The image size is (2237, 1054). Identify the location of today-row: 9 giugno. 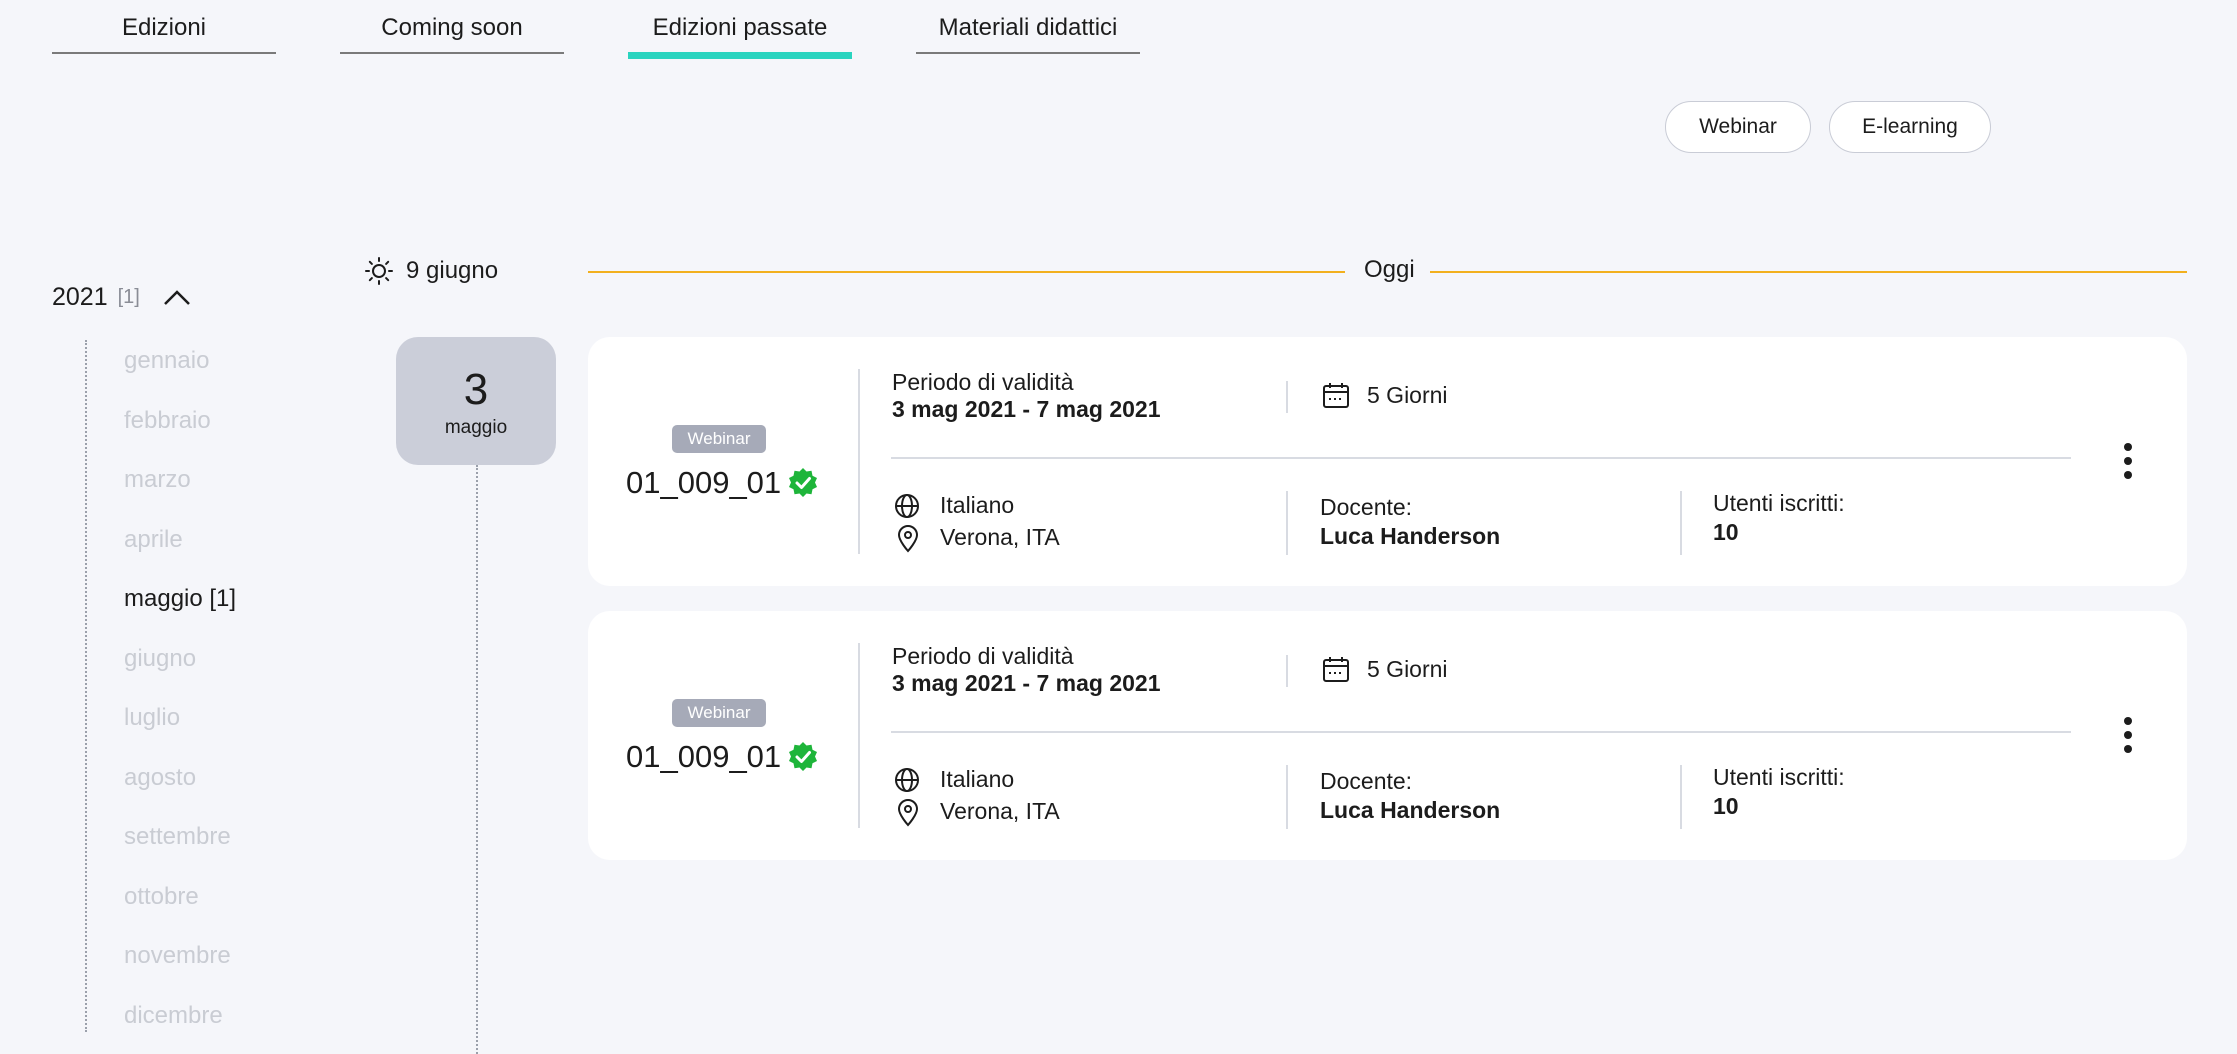
(431, 271).